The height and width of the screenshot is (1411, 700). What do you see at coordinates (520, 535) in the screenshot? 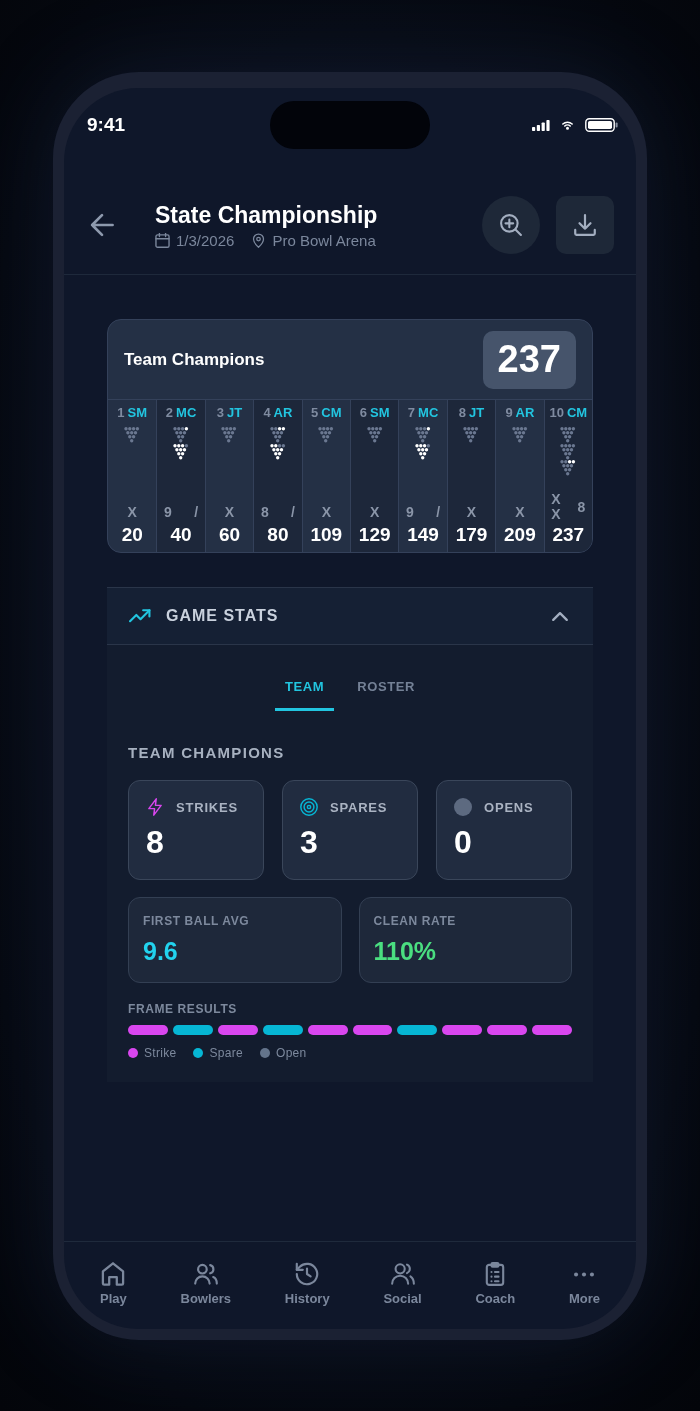
I see `frame-score: 209` at bounding box center [520, 535].